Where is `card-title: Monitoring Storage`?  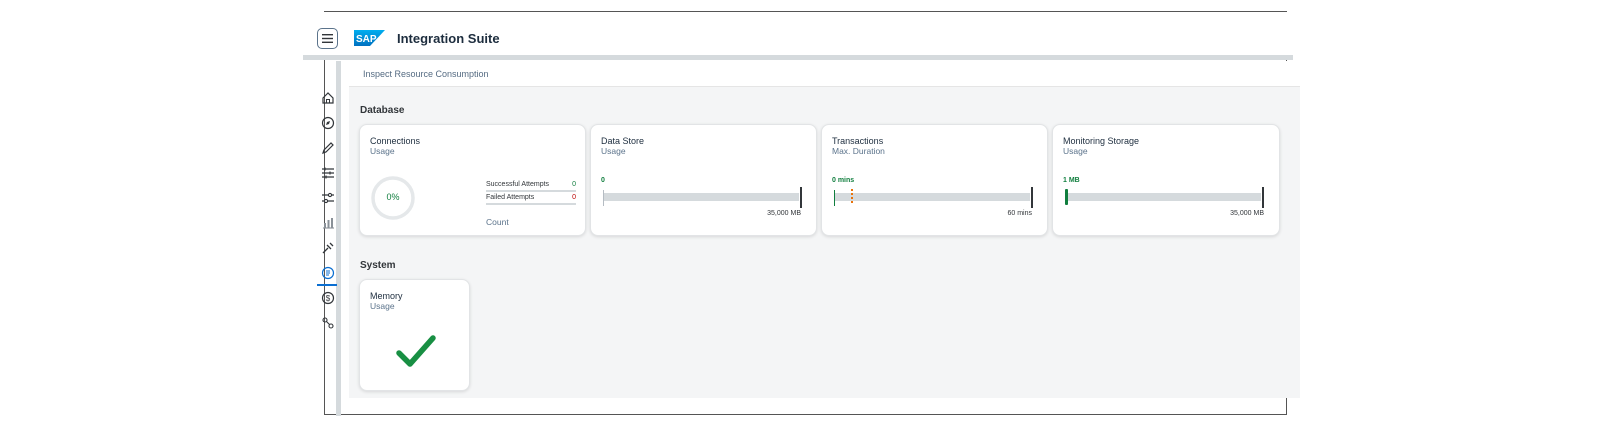
card-title: Monitoring Storage is located at coordinates (1101, 141).